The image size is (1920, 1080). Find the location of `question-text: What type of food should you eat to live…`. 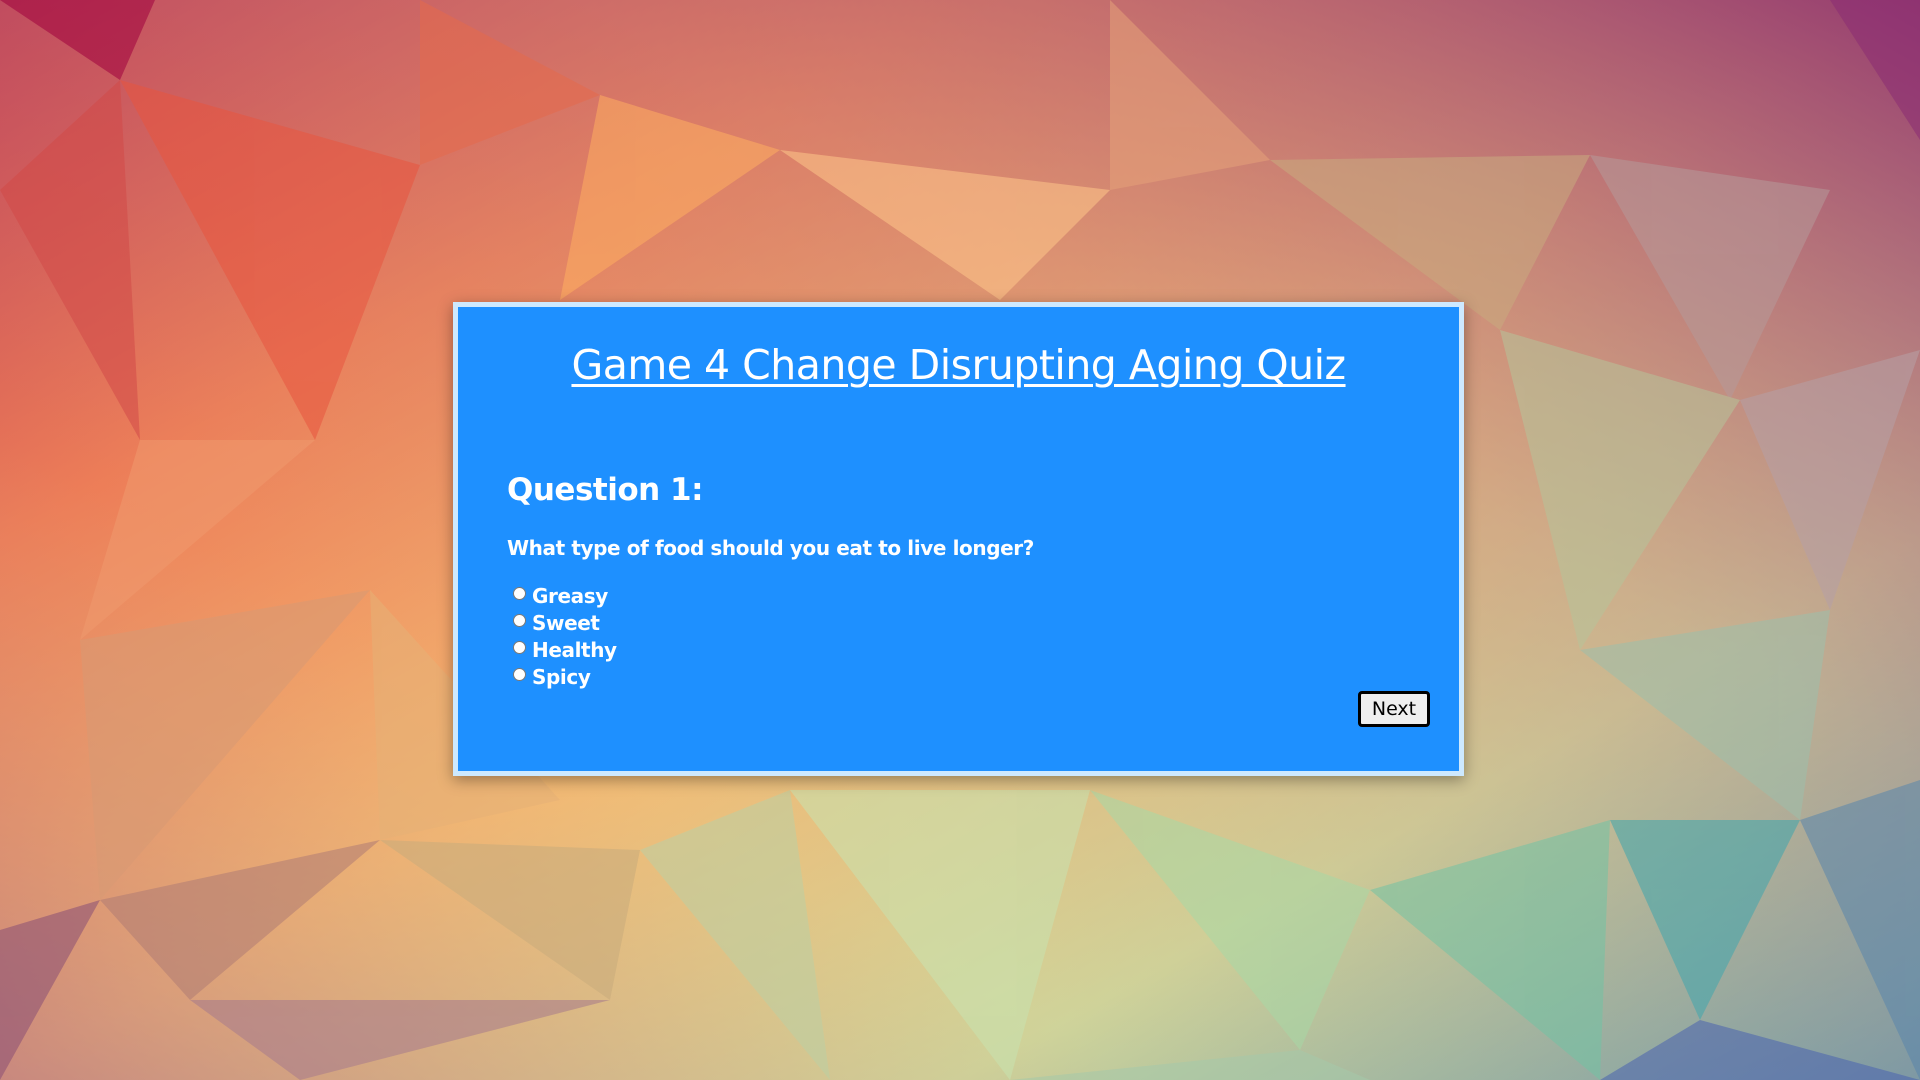

question-text: What type of food should you eat to live… is located at coordinates (770, 548).